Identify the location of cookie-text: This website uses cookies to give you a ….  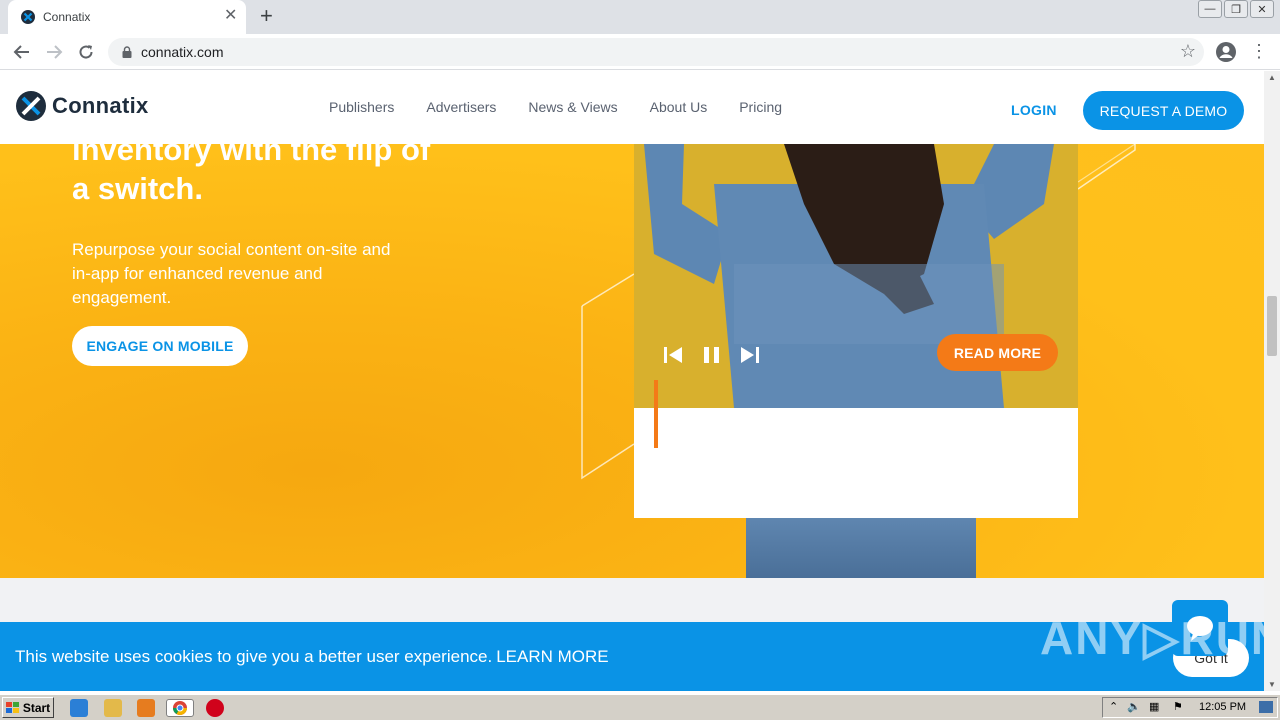
(254, 656).